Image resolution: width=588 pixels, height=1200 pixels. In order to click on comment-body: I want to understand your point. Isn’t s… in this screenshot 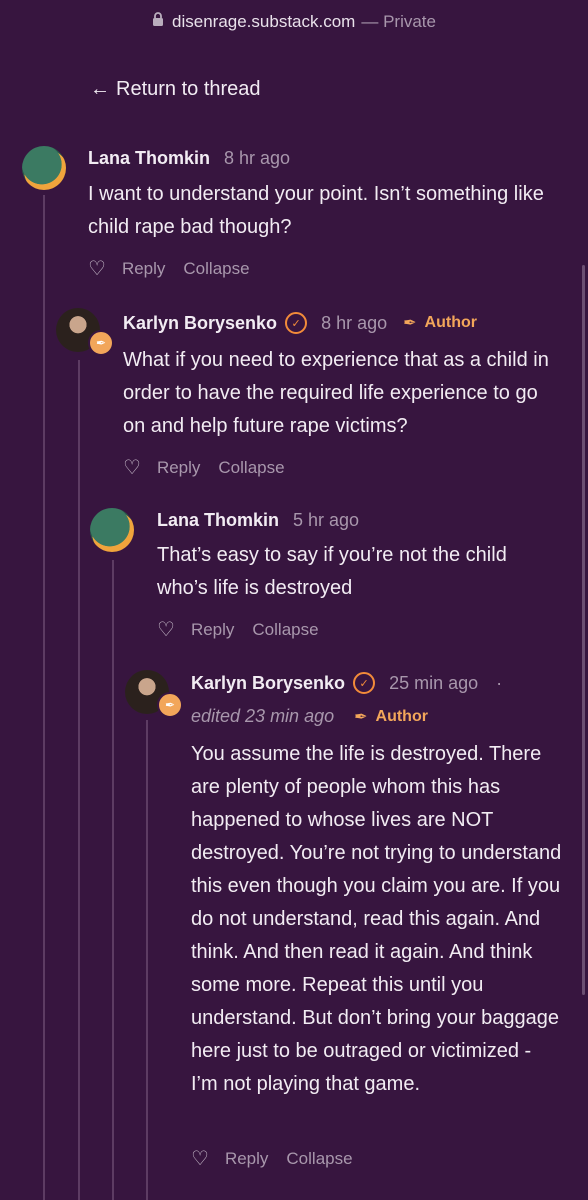, I will do `click(316, 210)`.